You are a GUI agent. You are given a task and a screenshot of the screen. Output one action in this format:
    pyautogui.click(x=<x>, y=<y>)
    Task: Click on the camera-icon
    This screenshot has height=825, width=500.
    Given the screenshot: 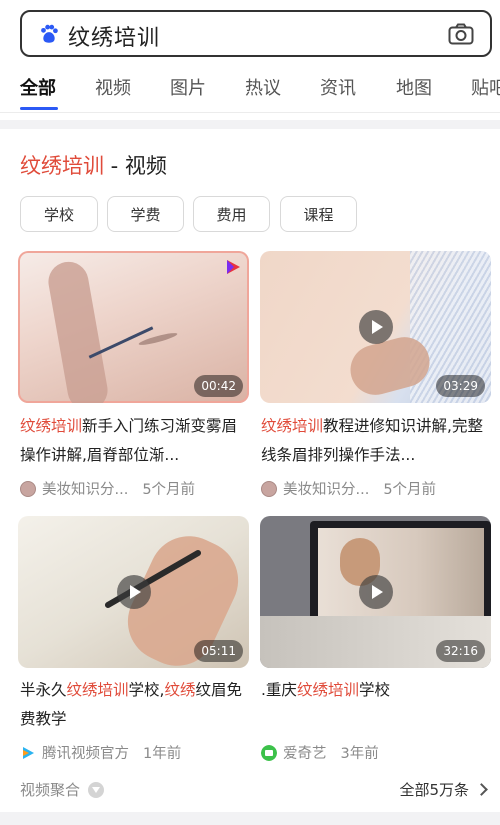 What is the action you would take?
    pyautogui.click(x=461, y=34)
    